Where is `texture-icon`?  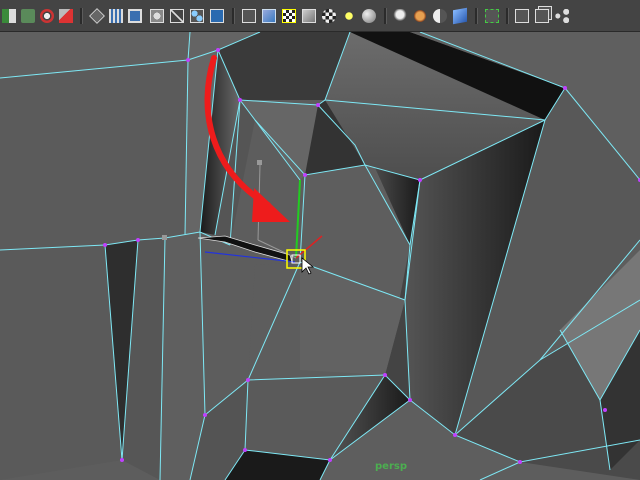 texture-icon is located at coordinates (135, 16).